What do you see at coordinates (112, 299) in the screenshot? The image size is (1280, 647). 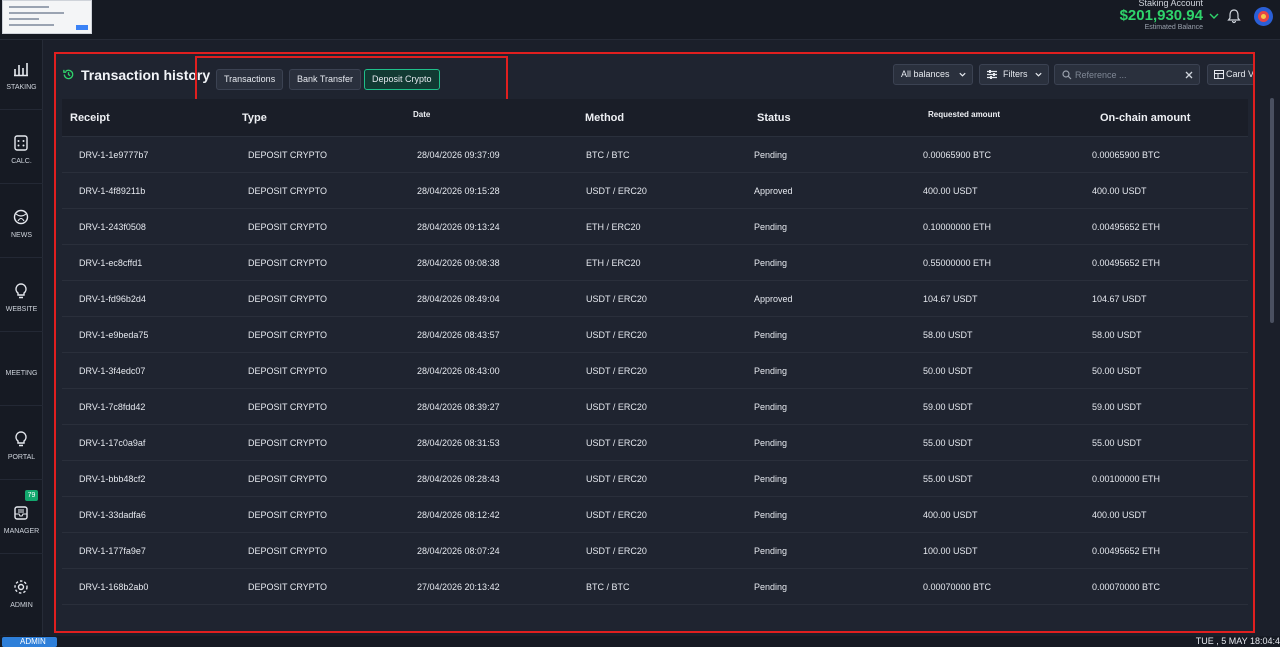 I see `receipt-cell: DRV-1-fd96b2d4` at bounding box center [112, 299].